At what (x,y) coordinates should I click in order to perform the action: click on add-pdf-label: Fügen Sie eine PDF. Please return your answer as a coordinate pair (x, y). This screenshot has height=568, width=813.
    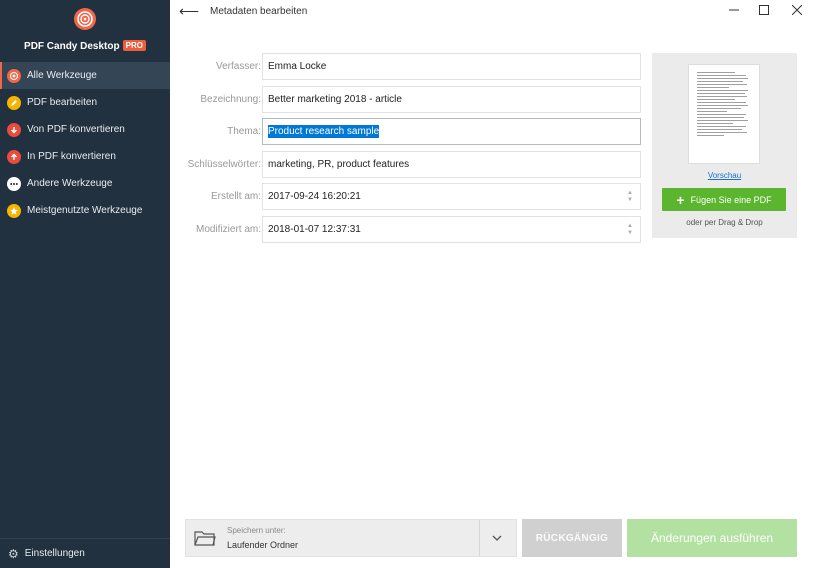
    Looking at the image, I should click on (731, 199).